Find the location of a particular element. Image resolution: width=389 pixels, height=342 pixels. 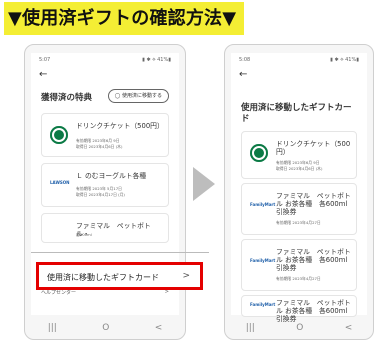

used-gift-cards-menu-item: 使用済に移動したギフトカード > is located at coordinates (119, 276).